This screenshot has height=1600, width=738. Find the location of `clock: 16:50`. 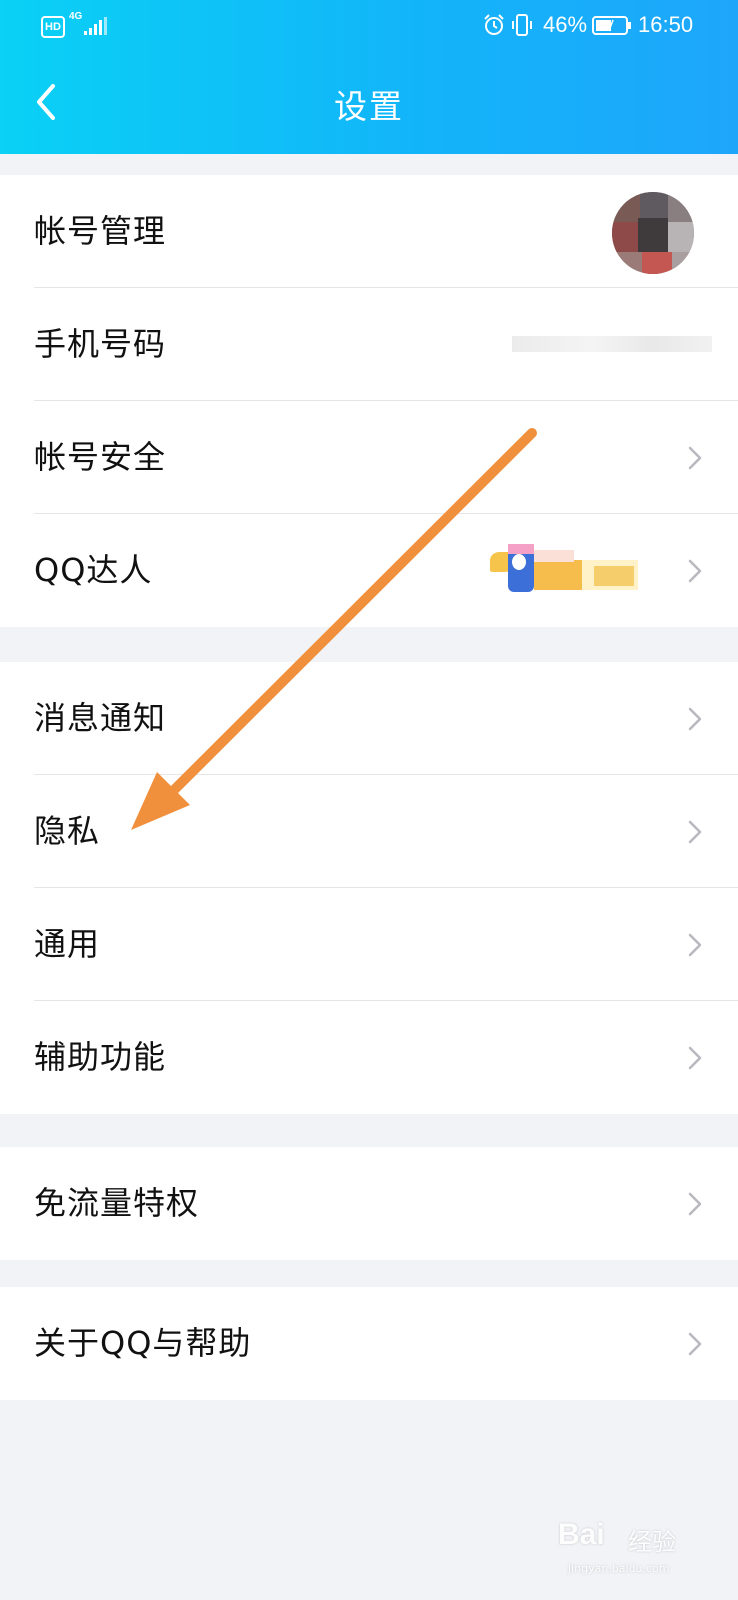

clock: 16:50 is located at coordinates (666, 24).